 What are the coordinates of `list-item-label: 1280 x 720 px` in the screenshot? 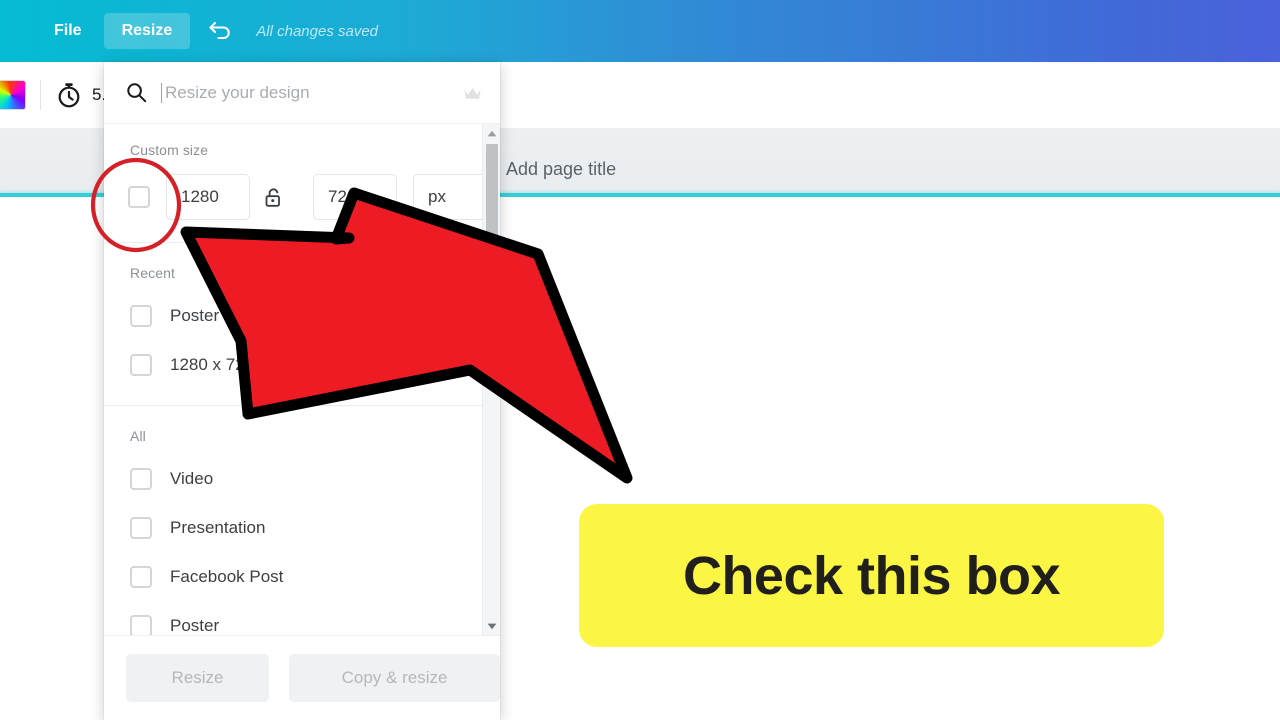 It's located at (223, 364).